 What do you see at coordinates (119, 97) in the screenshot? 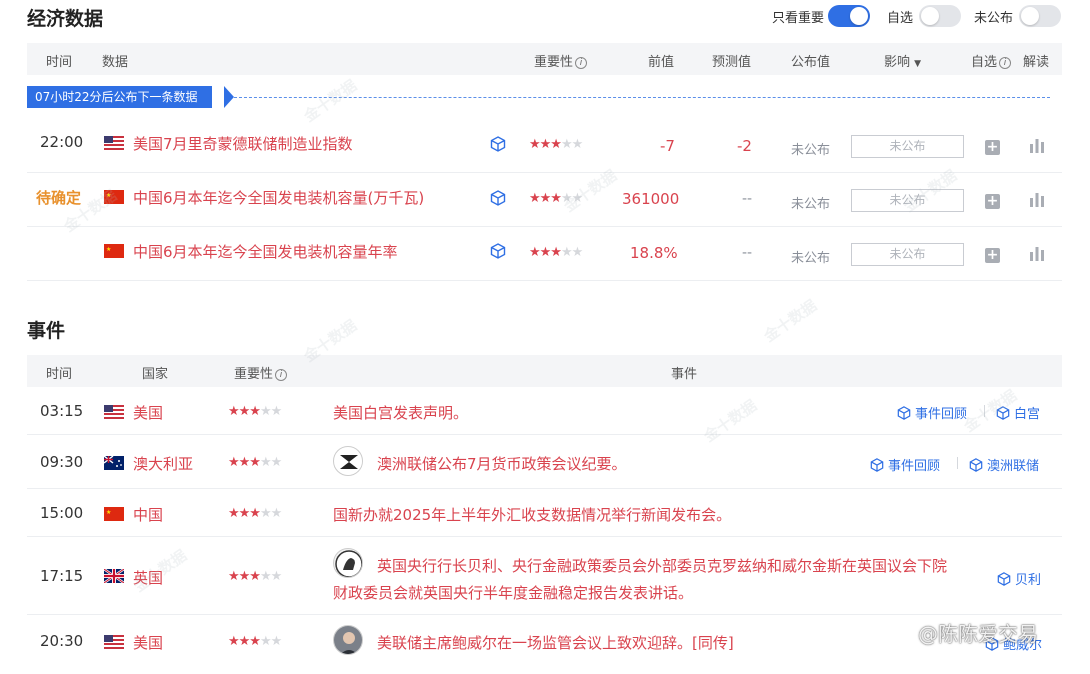
I see `next-release-banner: 07小时22分后公布下一条数据` at bounding box center [119, 97].